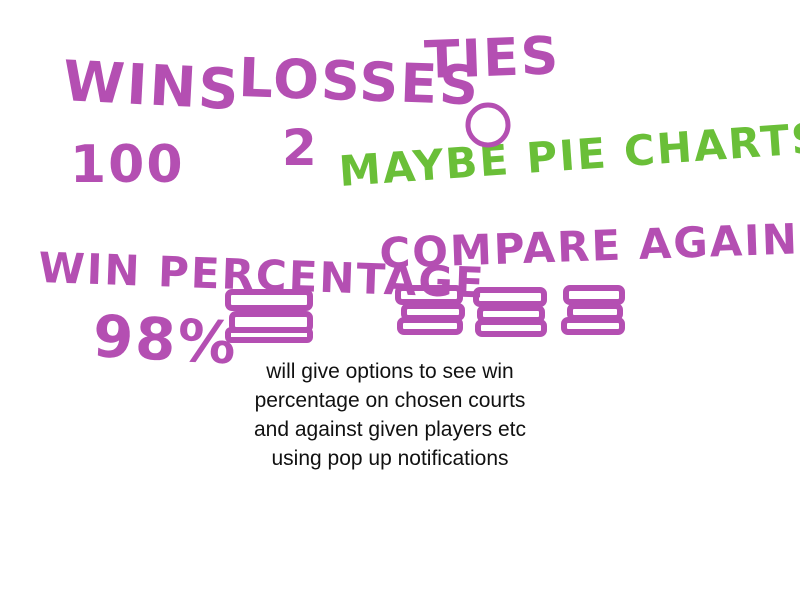  I want to click on compare-against-label: COMPARE AGAINST:, so click(589, 245).